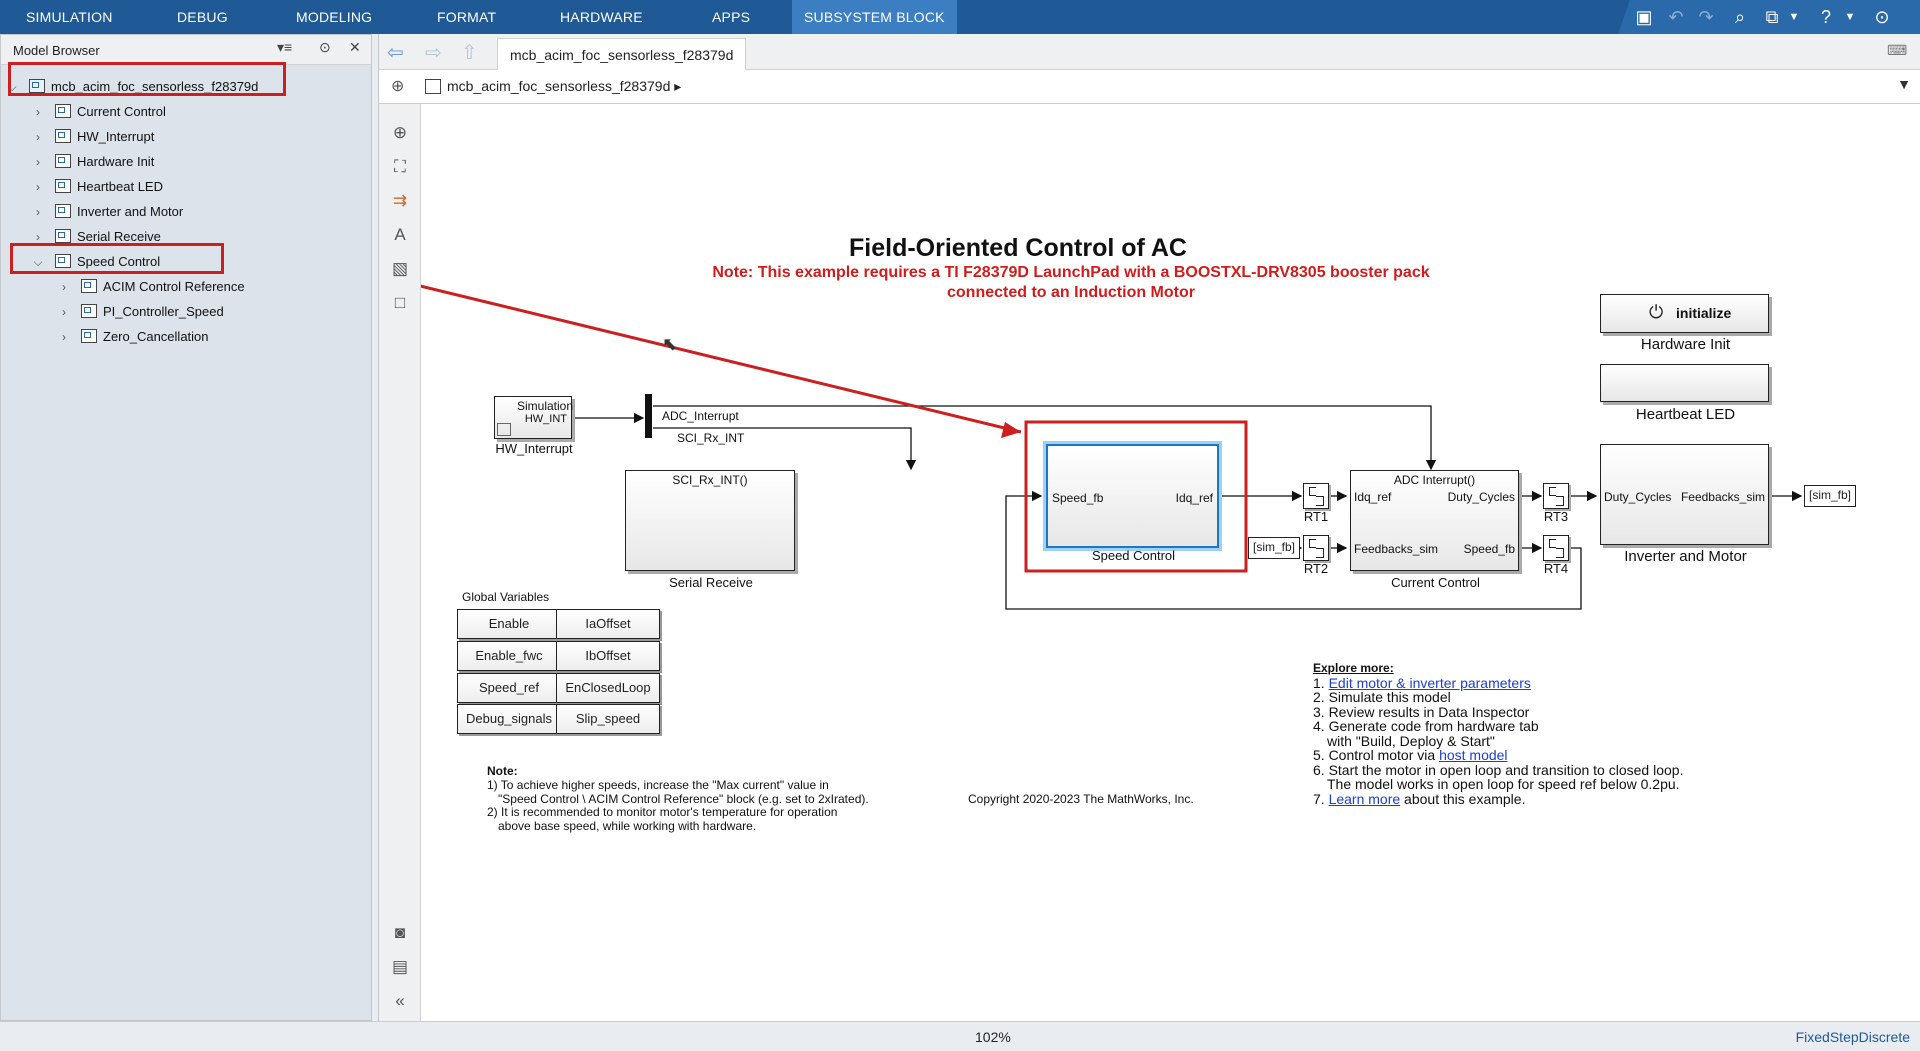 The width and height of the screenshot is (1920, 1051). What do you see at coordinates (107, 211) in the screenshot?
I see `tree-item-inverter-and-motor: › Inverter and Motor` at bounding box center [107, 211].